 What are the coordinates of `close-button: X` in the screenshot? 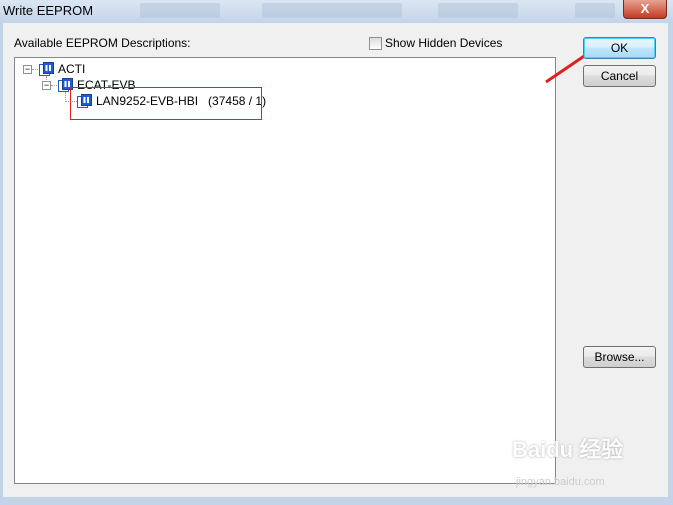 It's located at (645, 9).